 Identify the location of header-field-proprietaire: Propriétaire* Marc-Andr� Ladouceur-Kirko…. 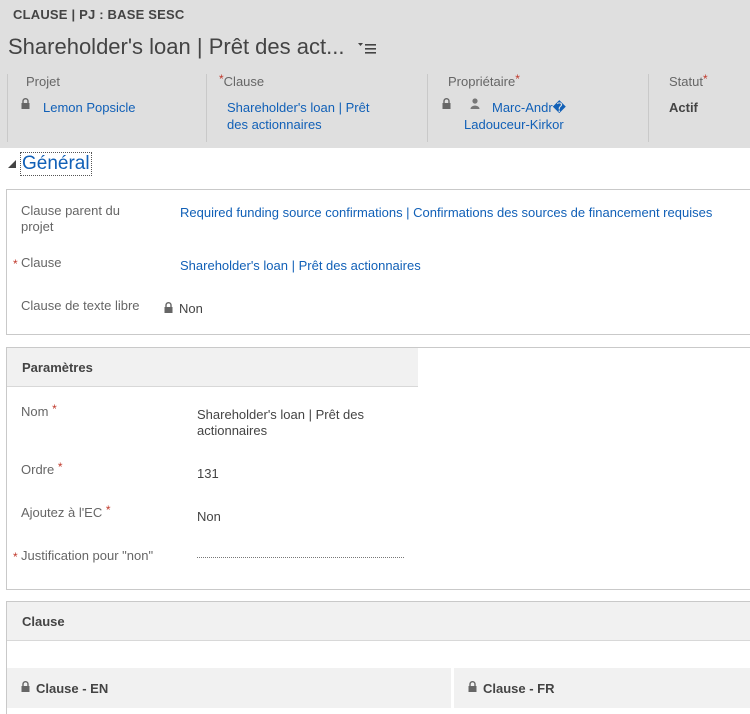
(537, 107).